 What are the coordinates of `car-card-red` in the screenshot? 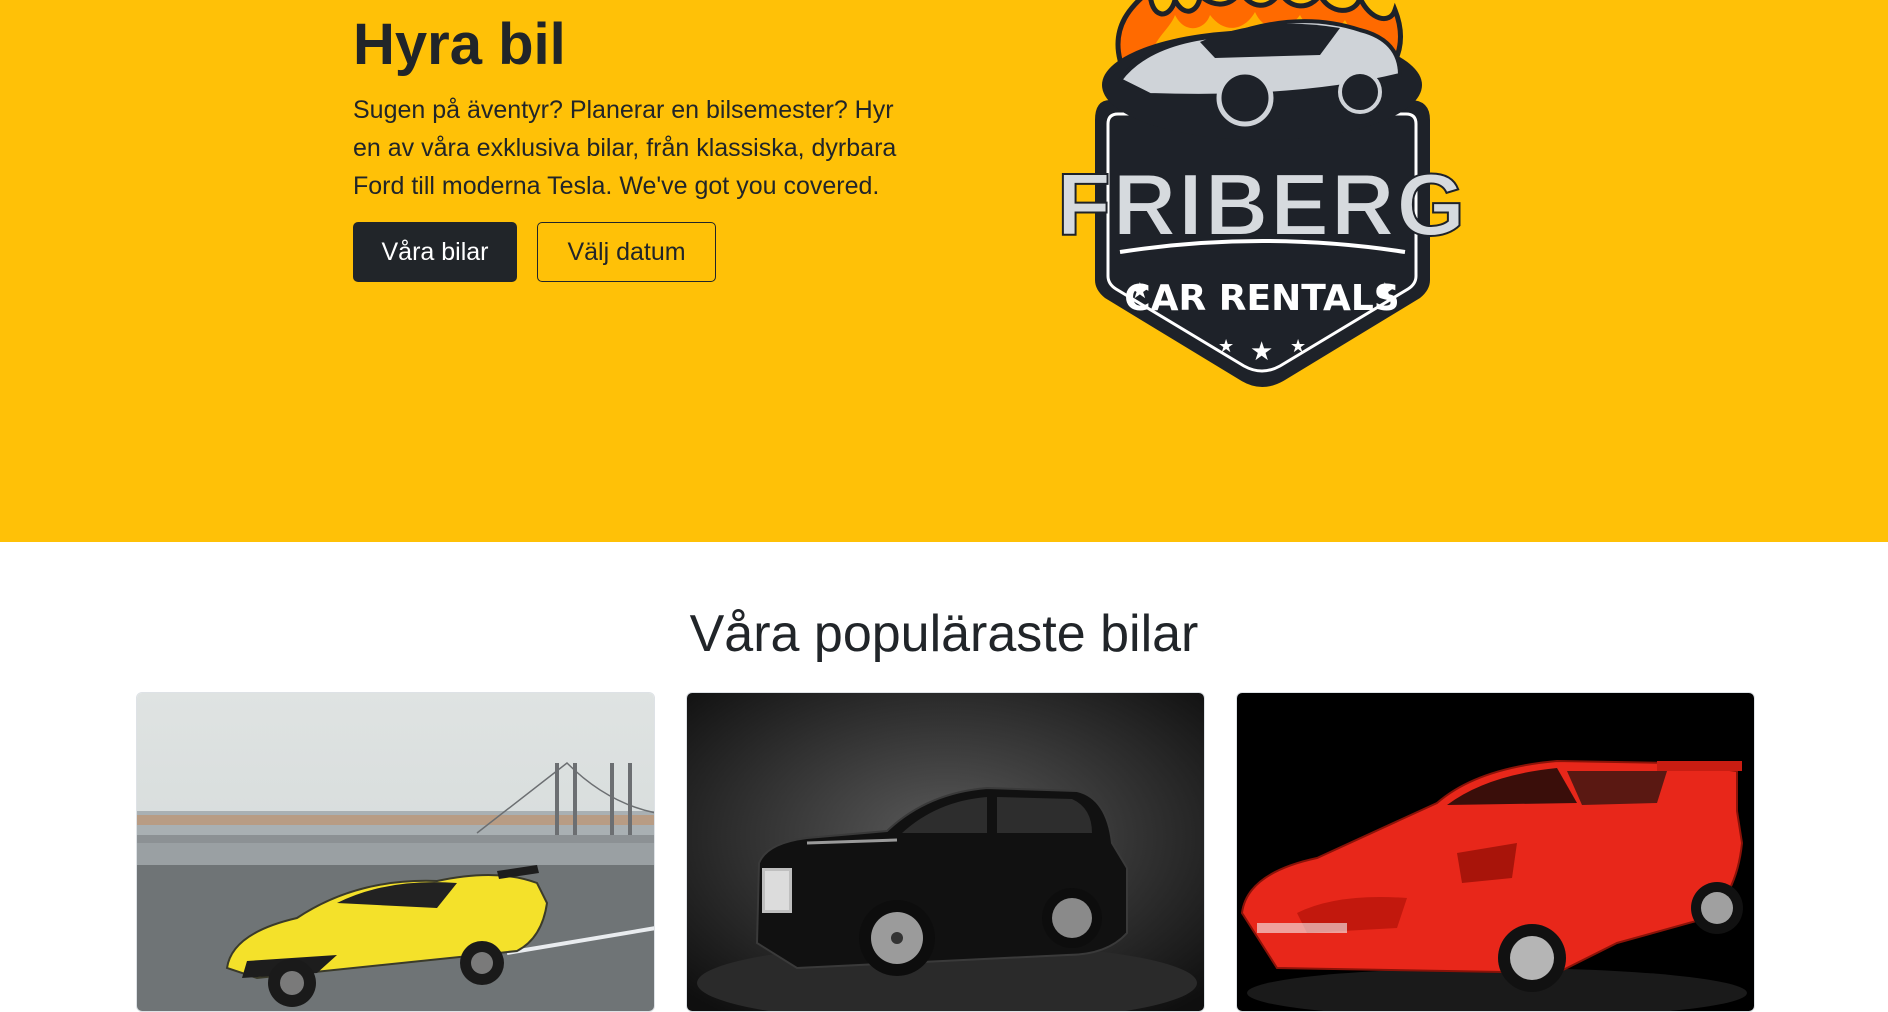 It's located at (1495, 852).